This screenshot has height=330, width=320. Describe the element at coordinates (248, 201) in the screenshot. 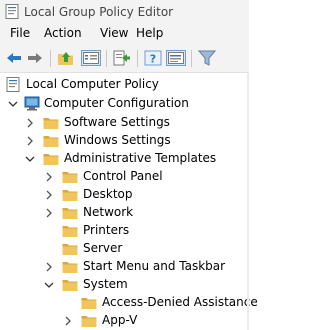

I see `scrollbar` at that location.